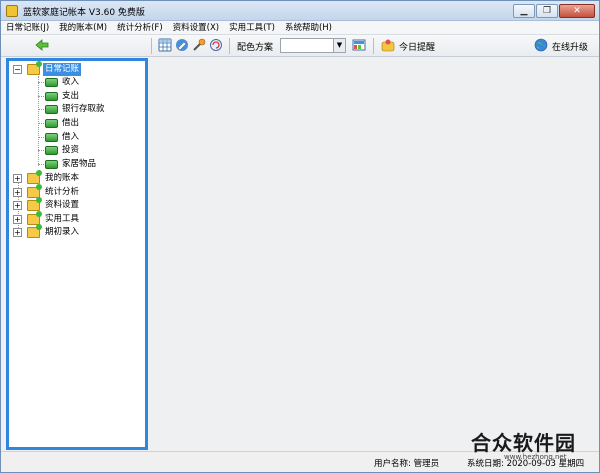 The width and height of the screenshot is (600, 473). Describe the element at coordinates (70, 123) in the screenshot. I see `tree-item-label: 借出` at that location.